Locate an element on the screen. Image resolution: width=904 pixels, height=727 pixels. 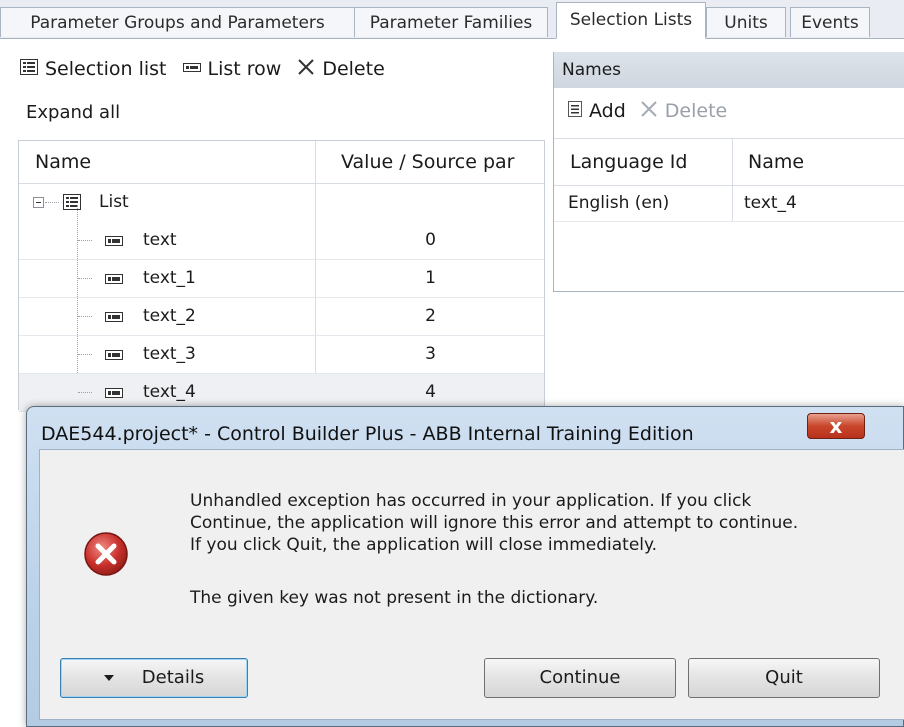
tab-selection-lists: Selection Lists is located at coordinates (631, 20).